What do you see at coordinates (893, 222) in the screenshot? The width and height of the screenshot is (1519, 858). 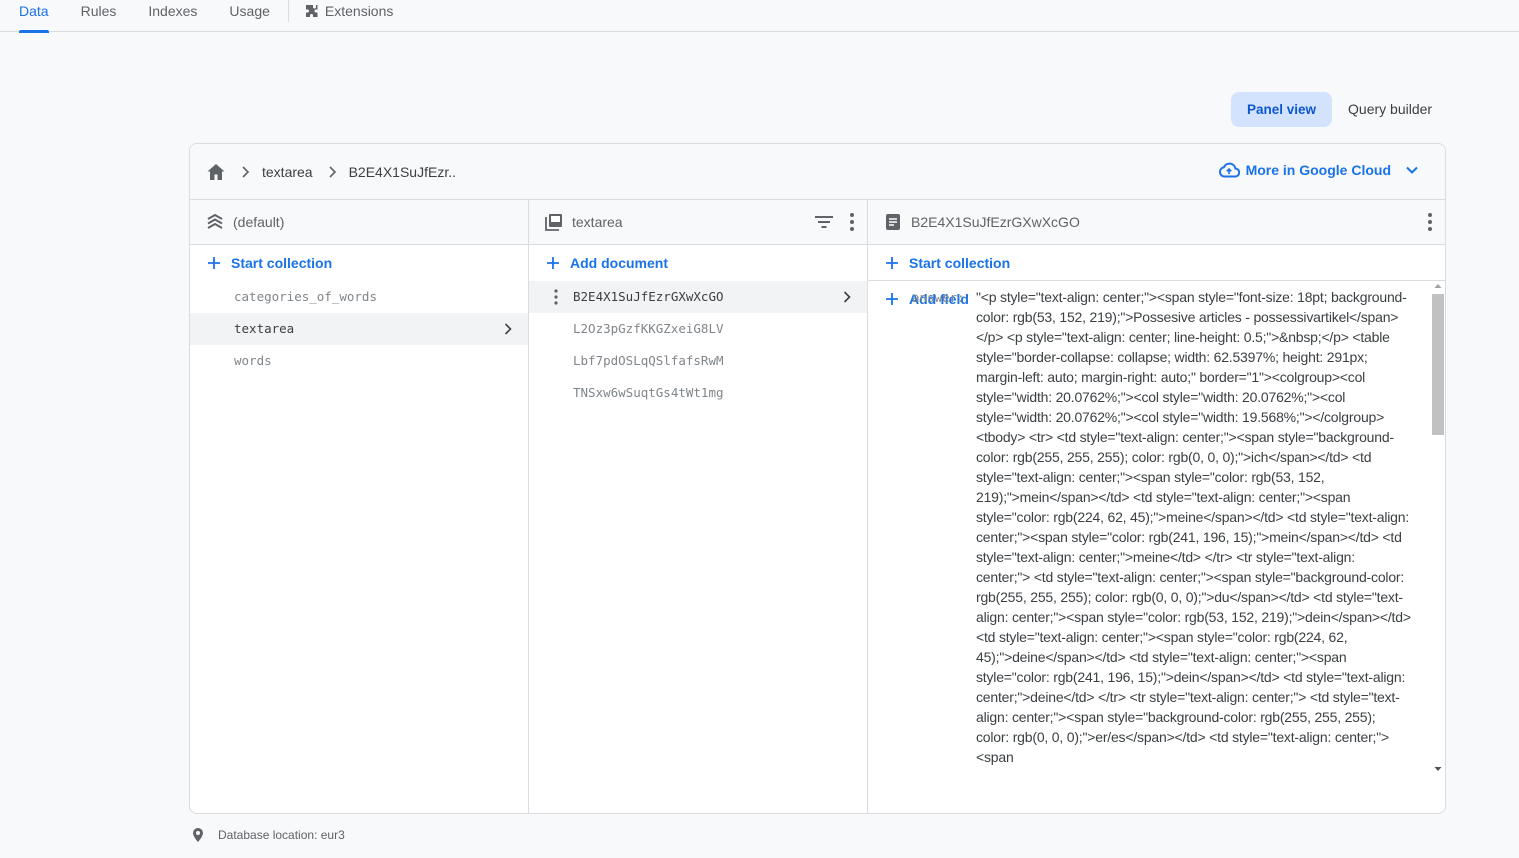 I see `document-icon` at bounding box center [893, 222].